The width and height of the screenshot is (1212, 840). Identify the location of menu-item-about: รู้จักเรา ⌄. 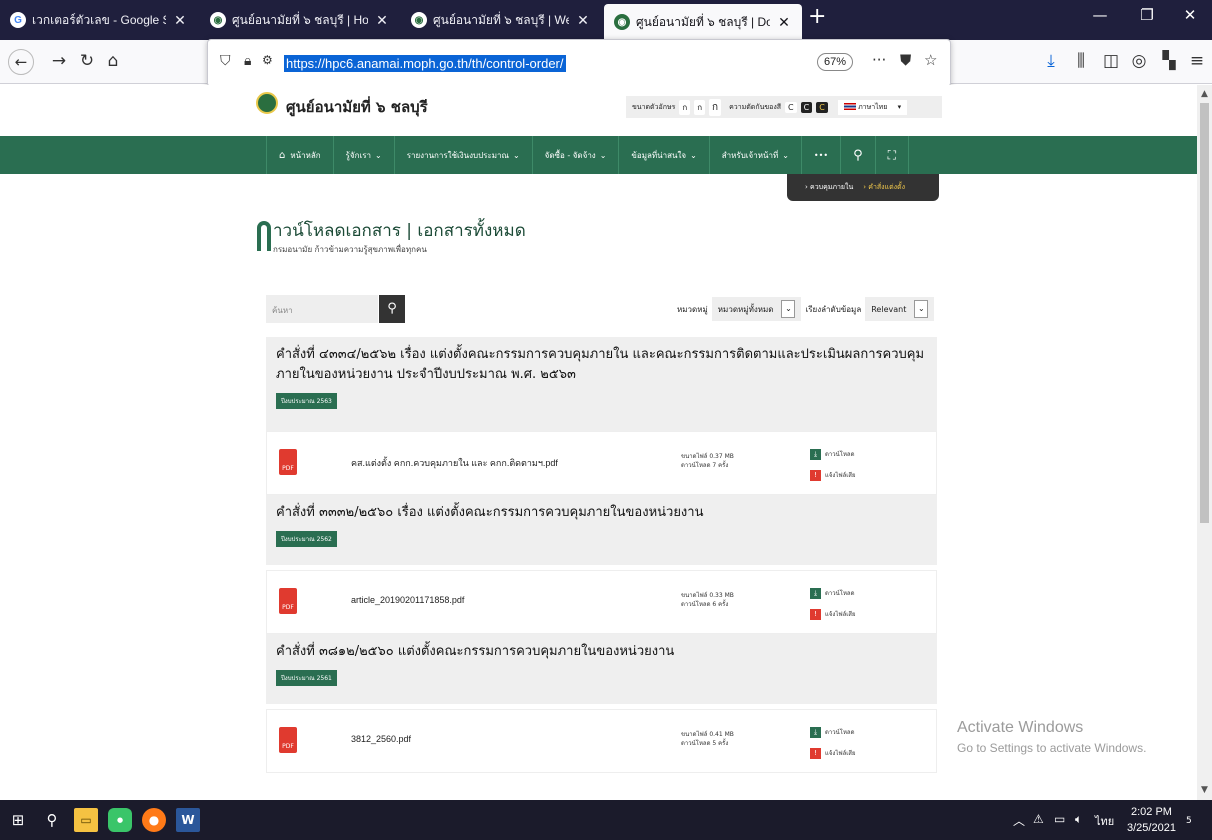
(364, 155).